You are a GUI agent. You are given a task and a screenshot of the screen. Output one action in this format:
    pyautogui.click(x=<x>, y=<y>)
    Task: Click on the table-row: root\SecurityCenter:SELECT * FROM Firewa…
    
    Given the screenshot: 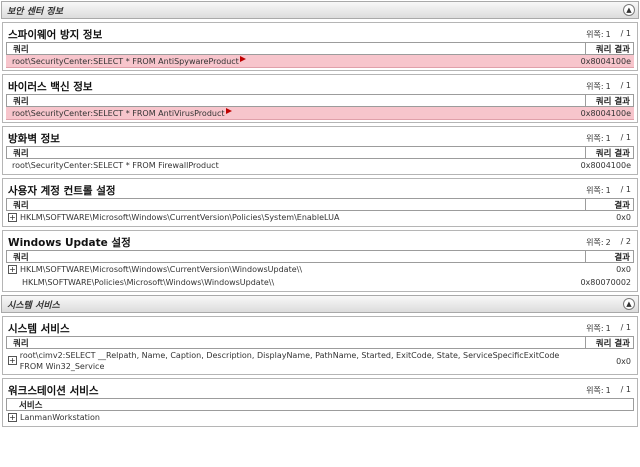 What is the action you would take?
    pyautogui.click(x=320, y=165)
    